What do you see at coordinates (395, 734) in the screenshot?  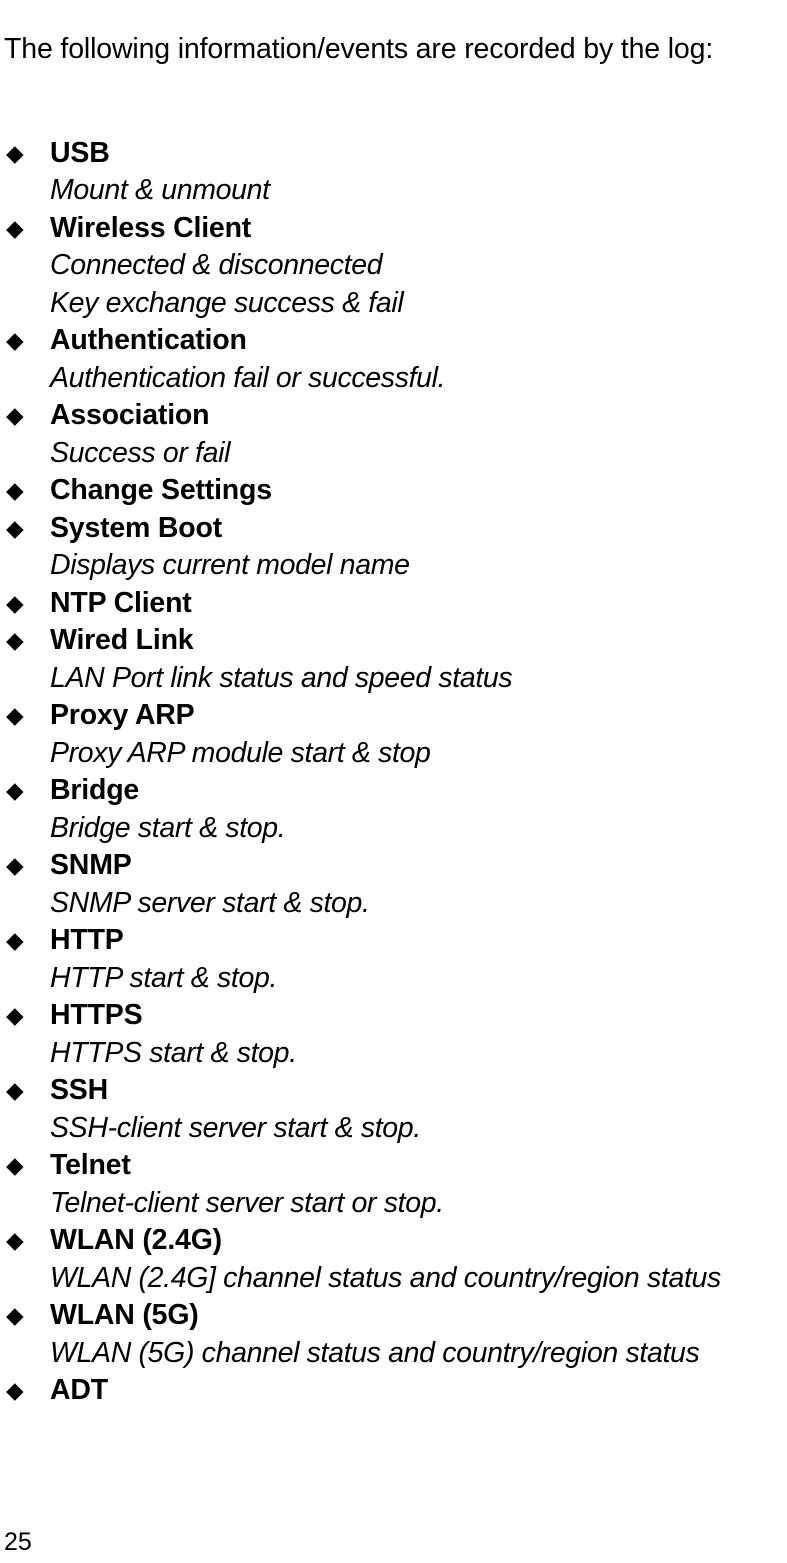 I see `event-list-item: ◆ Proxy ARP Proxy ARP module start & stop` at bounding box center [395, 734].